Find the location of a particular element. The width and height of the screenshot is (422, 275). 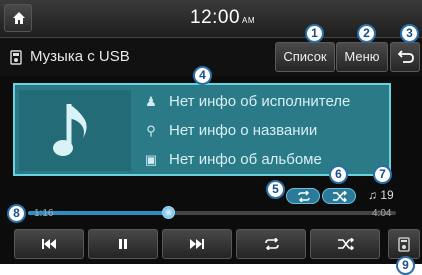

clock-ampm: AM is located at coordinates (249, 20).